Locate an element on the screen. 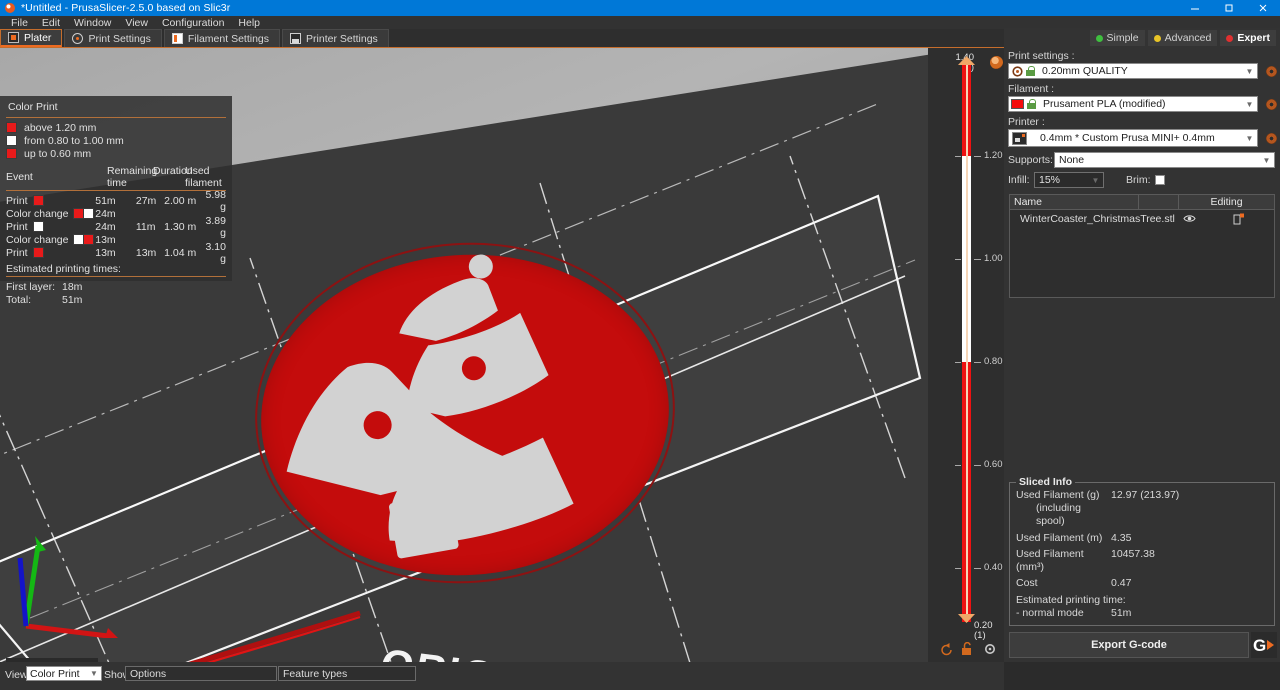 Image resolution: width=1280 pixels, height=690 pixels. add-color-change-icon is located at coordinates (996, 62).